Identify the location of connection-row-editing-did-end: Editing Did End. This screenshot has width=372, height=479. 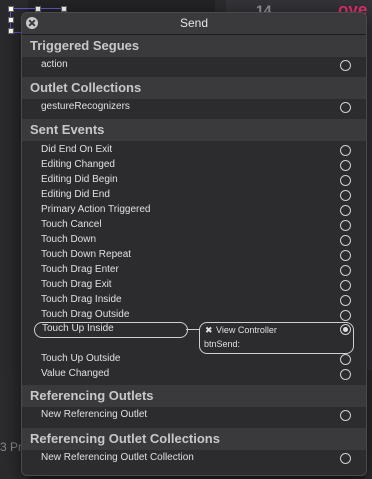
(194, 195).